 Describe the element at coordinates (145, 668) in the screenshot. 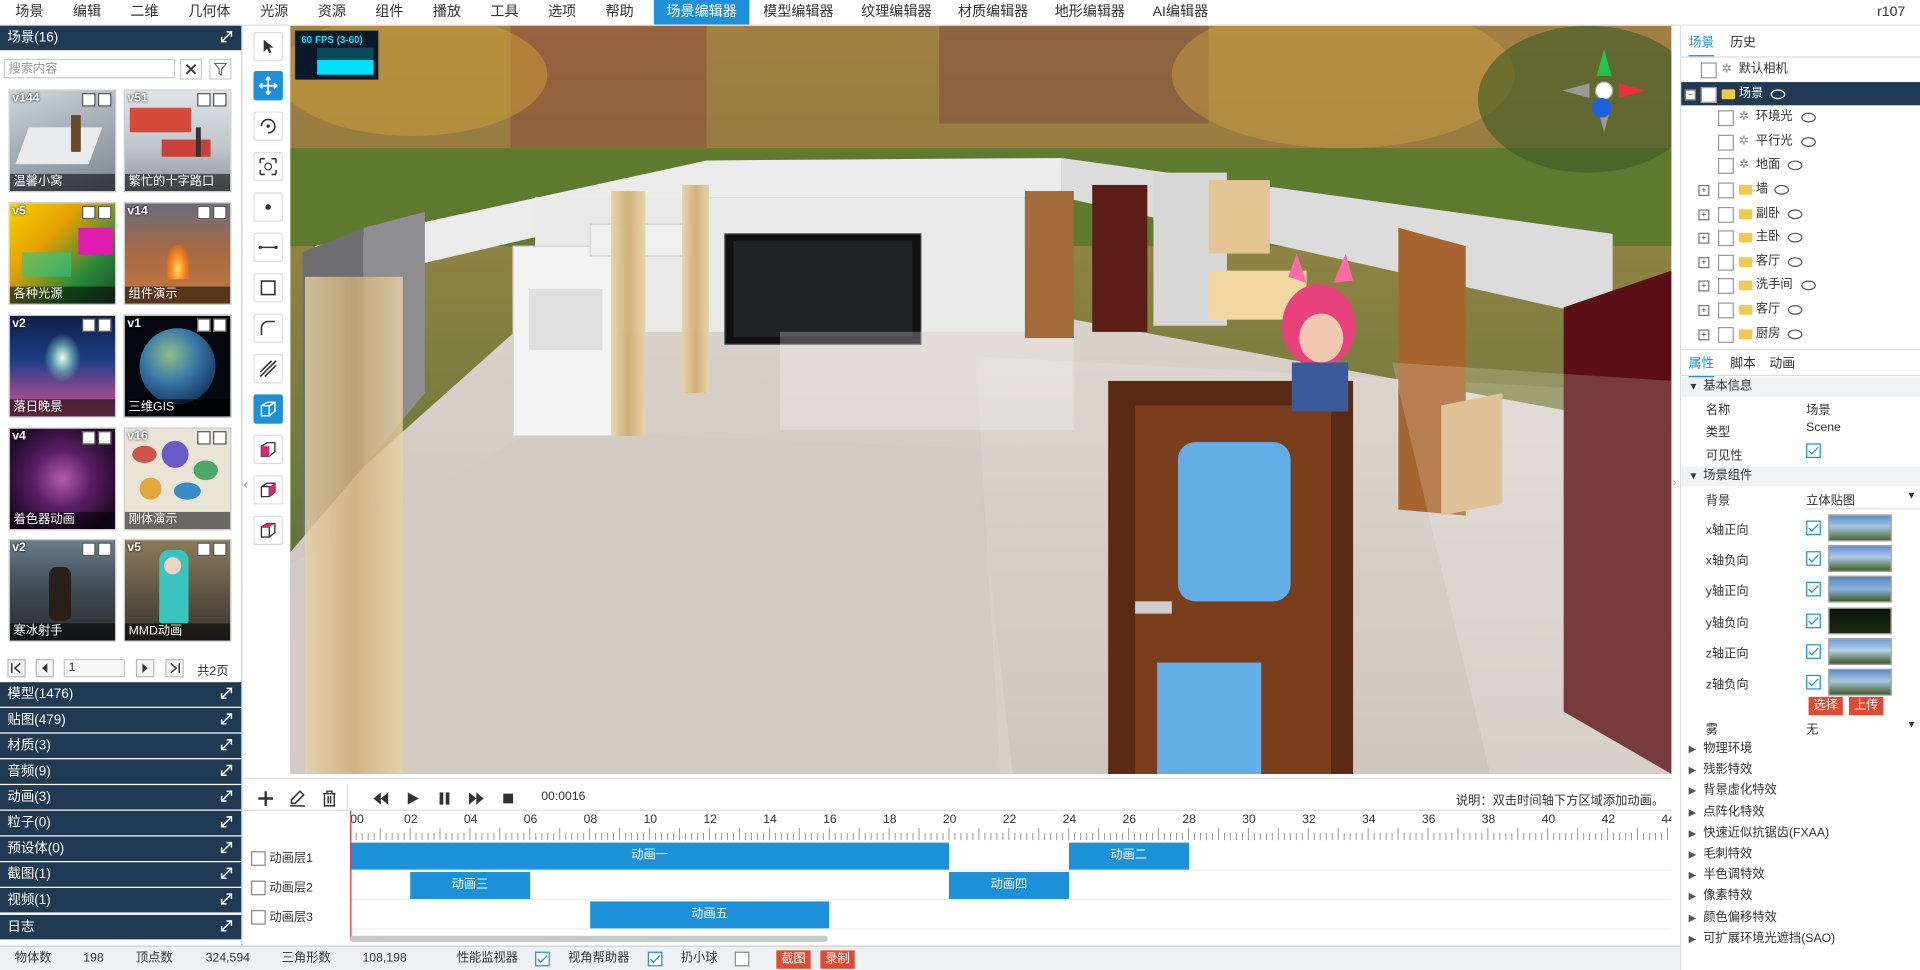

I see `next-page-button` at that location.